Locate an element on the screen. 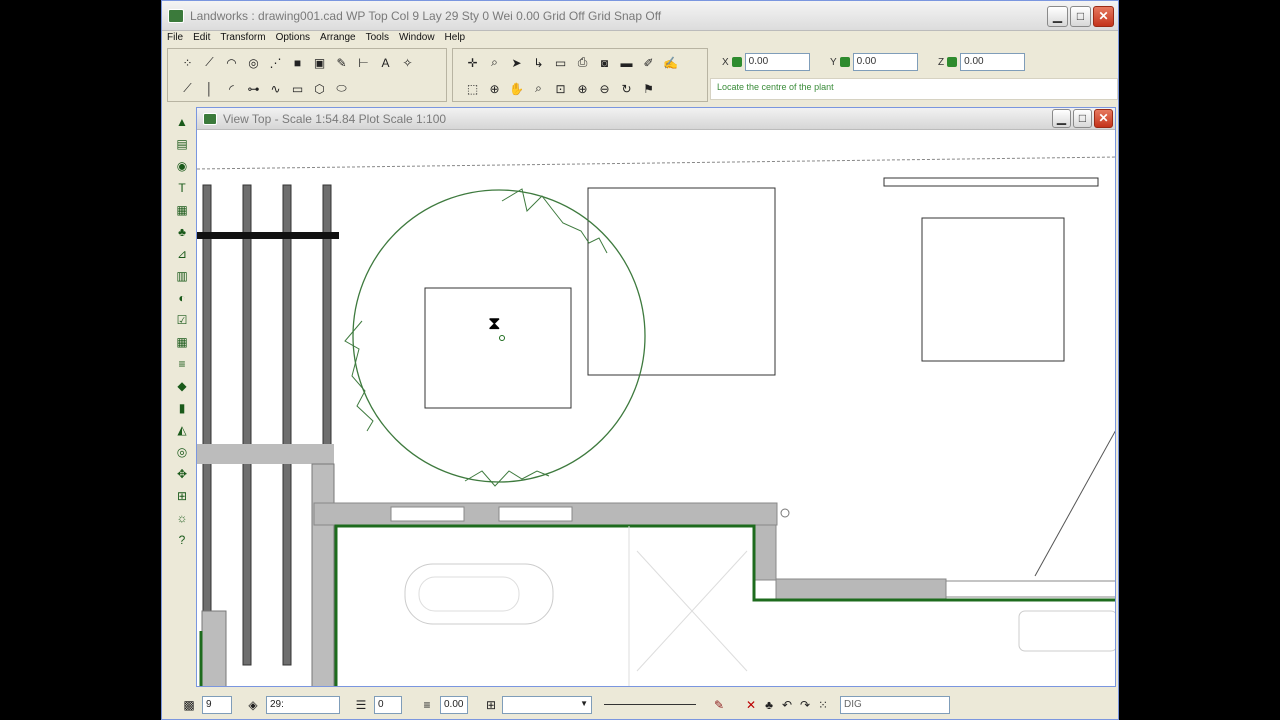 The width and height of the screenshot is (1280, 720). zoom-in-icon: ⊕ is located at coordinates (582, 88).